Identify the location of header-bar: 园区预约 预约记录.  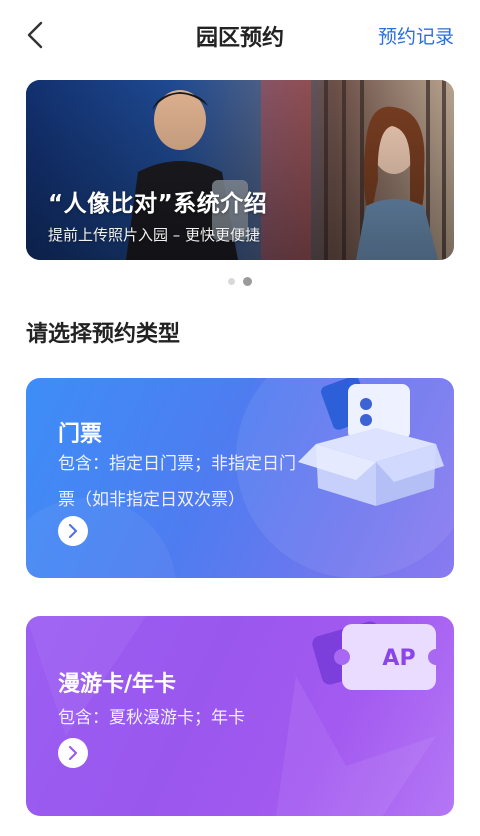
(240, 35).